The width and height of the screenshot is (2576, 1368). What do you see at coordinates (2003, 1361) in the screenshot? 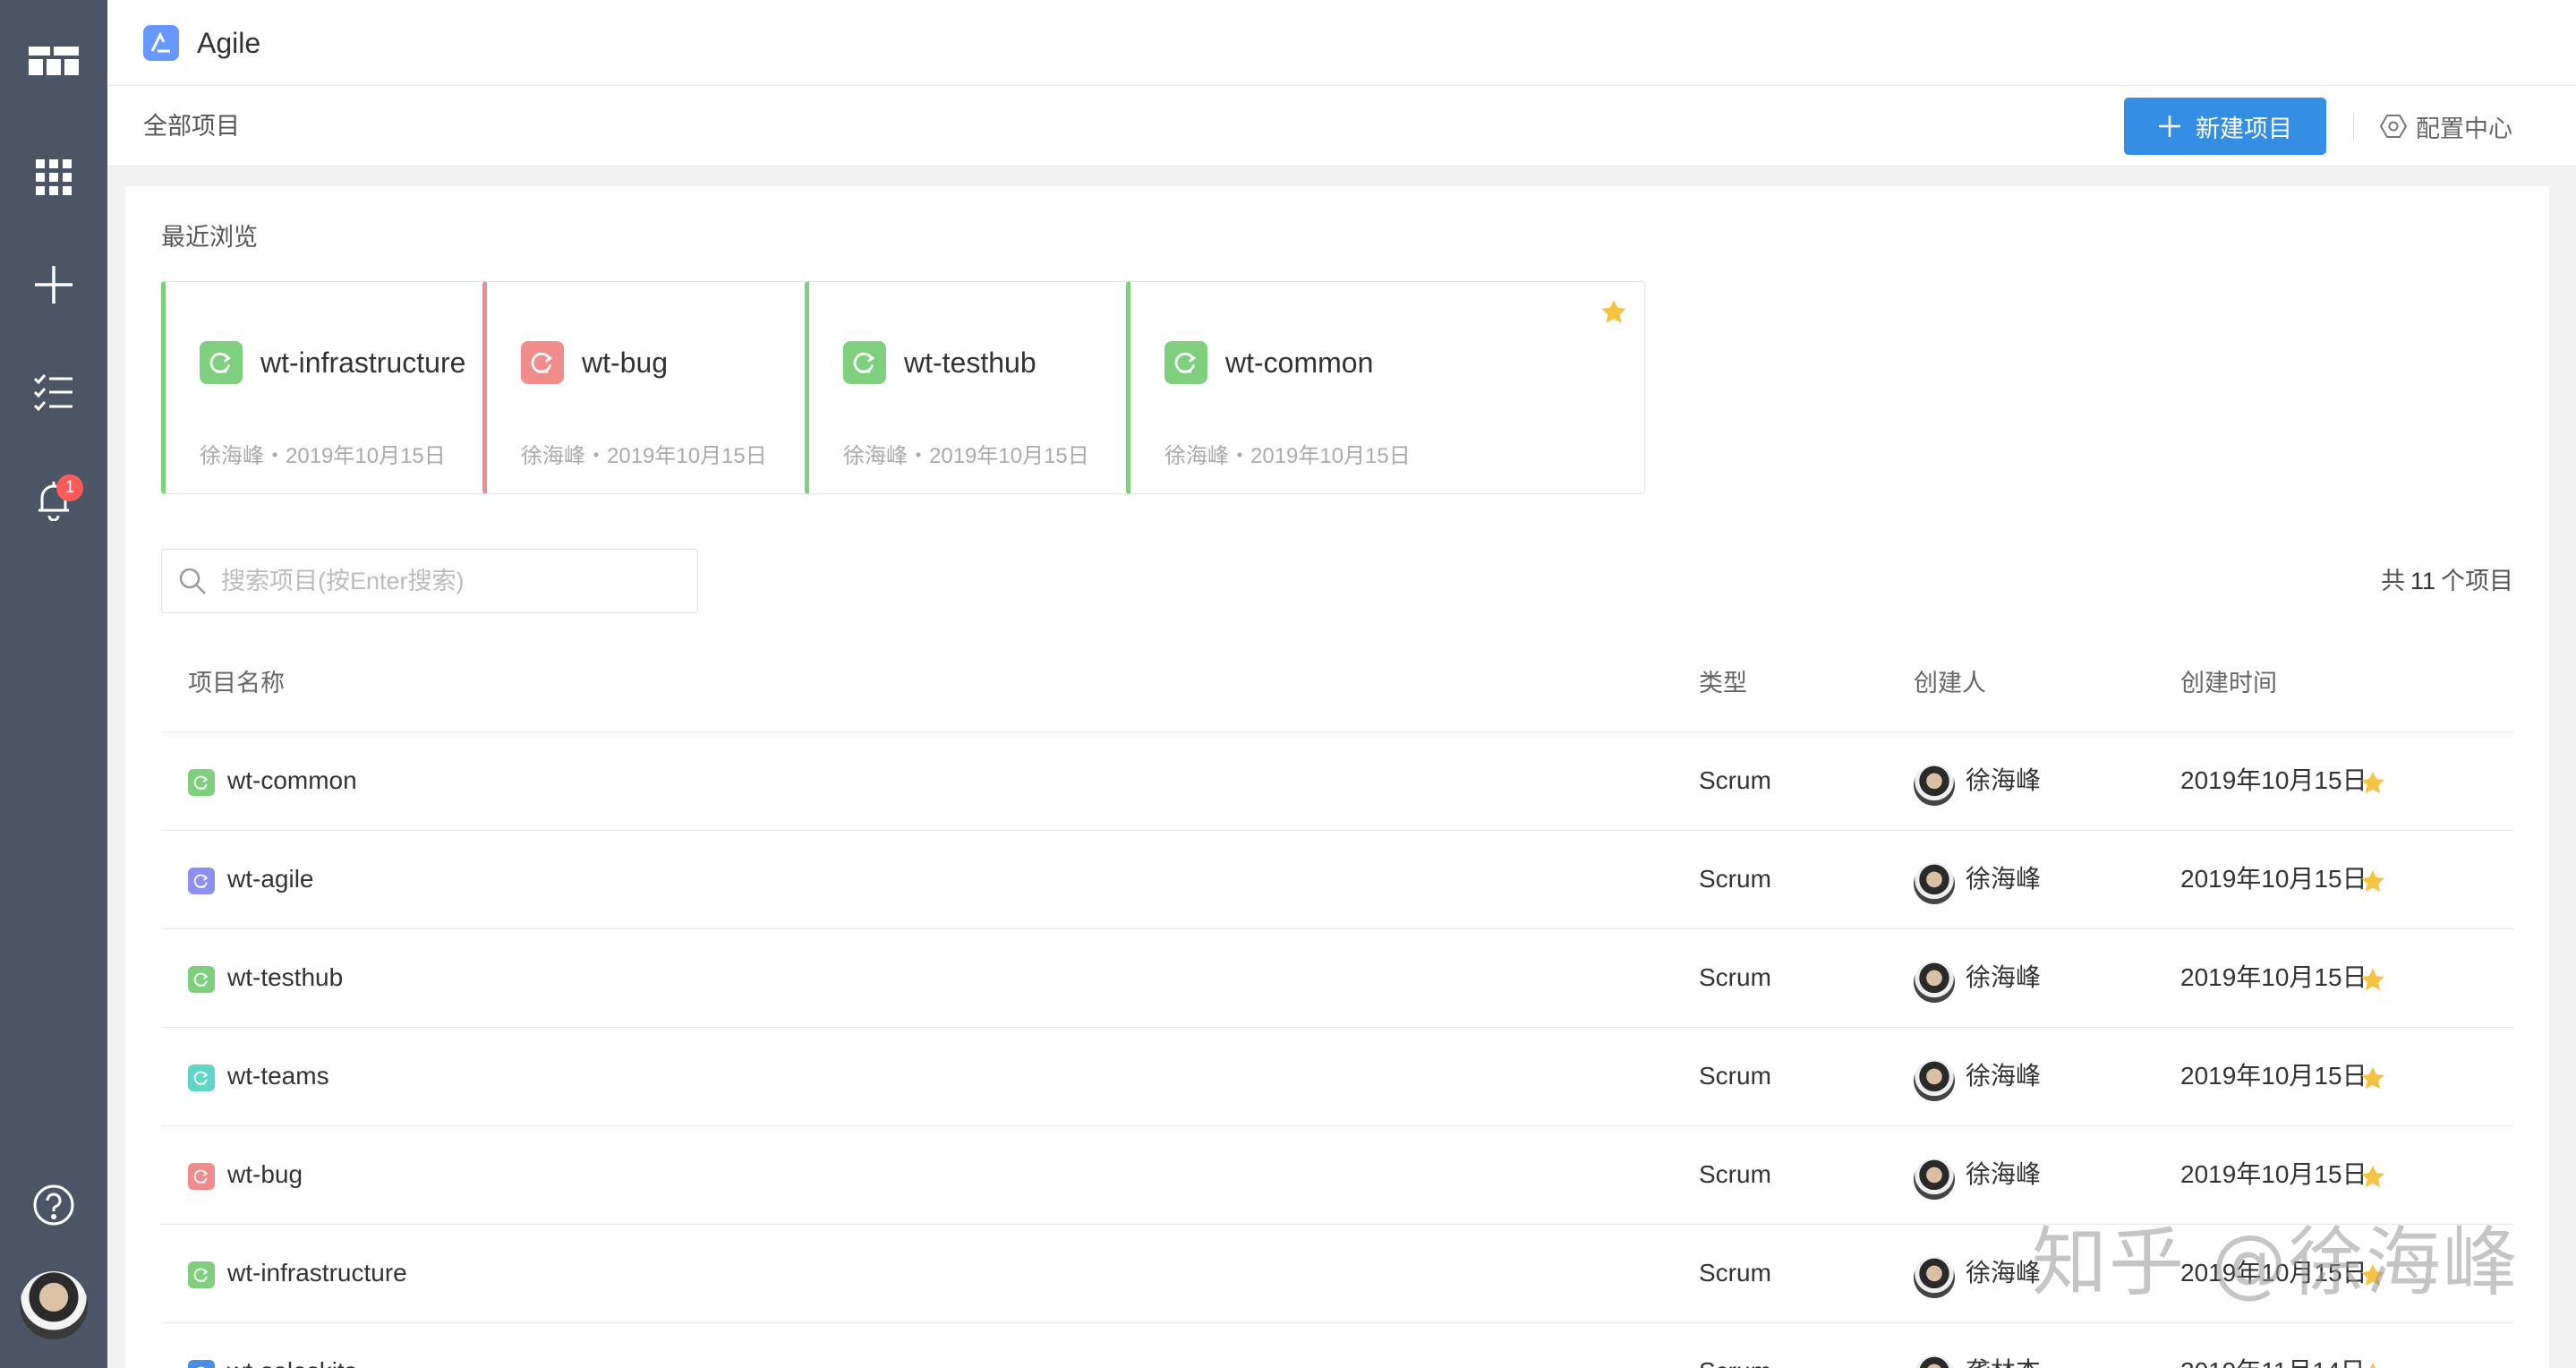
I see `project-creator: 龚林杰` at bounding box center [2003, 1361].